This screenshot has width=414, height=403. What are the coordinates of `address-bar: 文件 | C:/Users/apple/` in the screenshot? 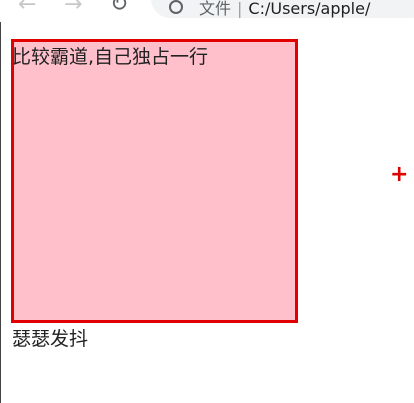 It's located at (282, 9).